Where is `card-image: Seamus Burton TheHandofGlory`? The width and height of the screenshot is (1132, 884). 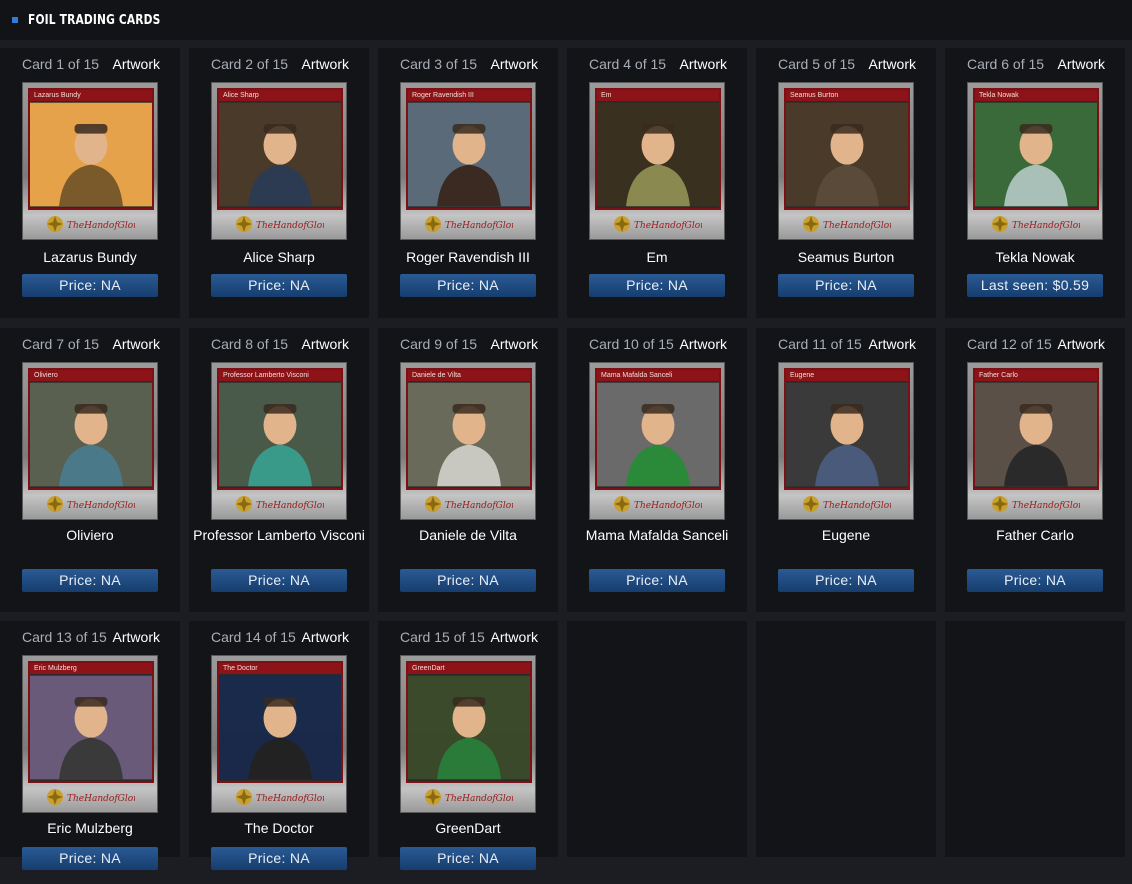
card-image: Seamus Burton TheHandofGlory is located at coordinates (846, 161).